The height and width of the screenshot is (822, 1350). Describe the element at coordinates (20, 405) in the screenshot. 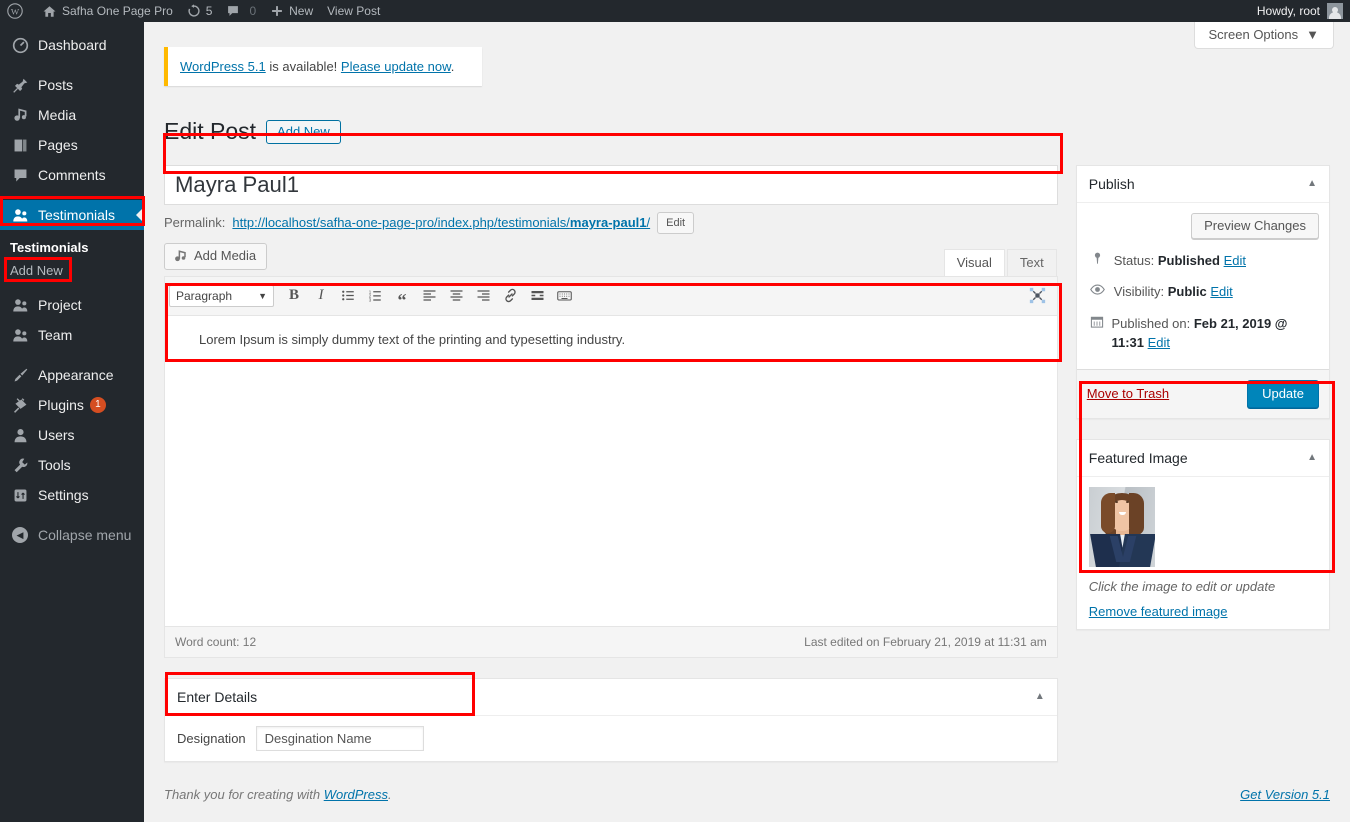

I see `plug-icon` at that location.